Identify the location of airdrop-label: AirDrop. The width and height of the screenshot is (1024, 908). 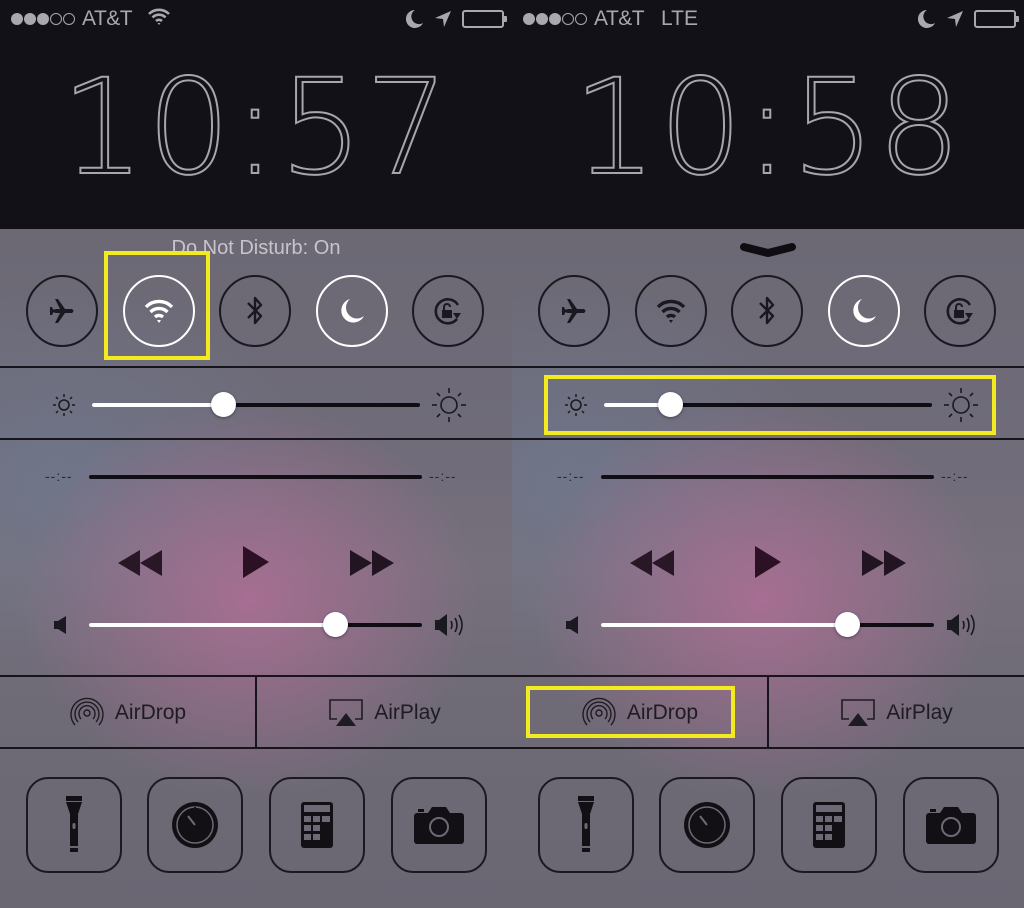
(150, 712).